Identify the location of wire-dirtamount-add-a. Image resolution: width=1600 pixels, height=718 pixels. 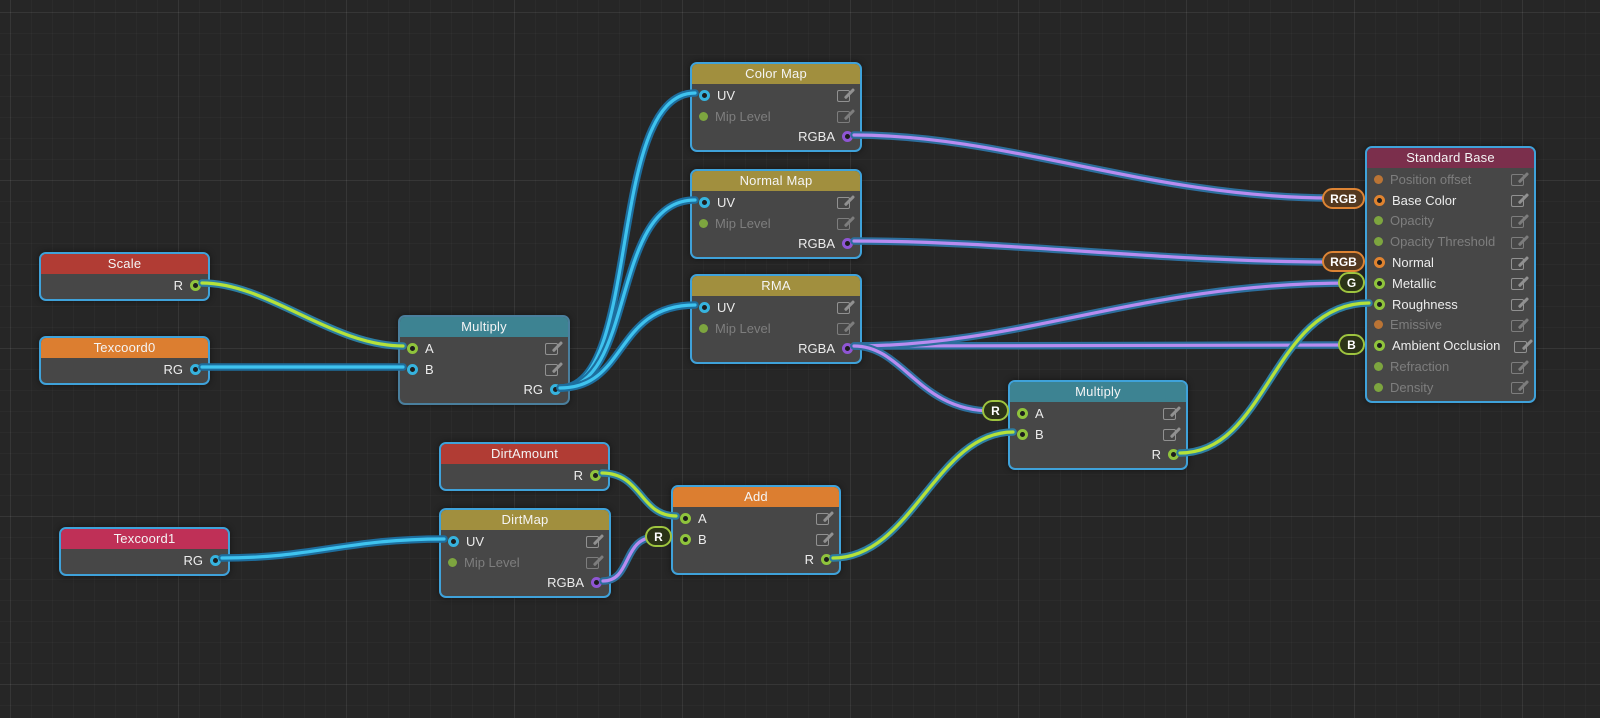
(639, 494).